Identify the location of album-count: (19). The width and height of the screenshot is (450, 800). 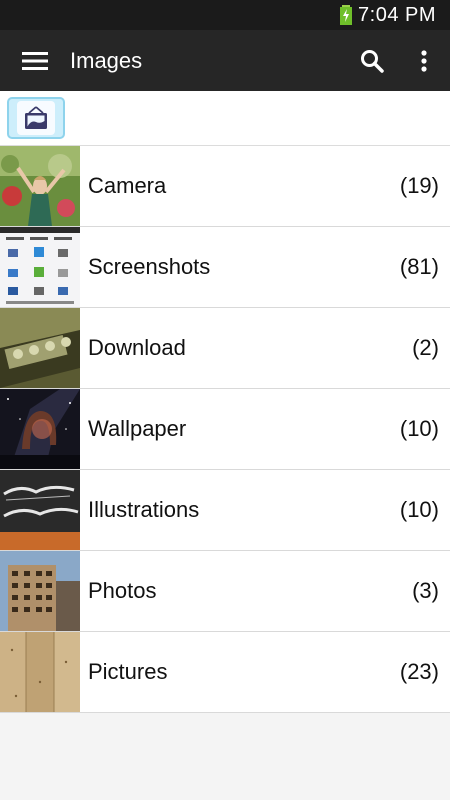
(419, 185).